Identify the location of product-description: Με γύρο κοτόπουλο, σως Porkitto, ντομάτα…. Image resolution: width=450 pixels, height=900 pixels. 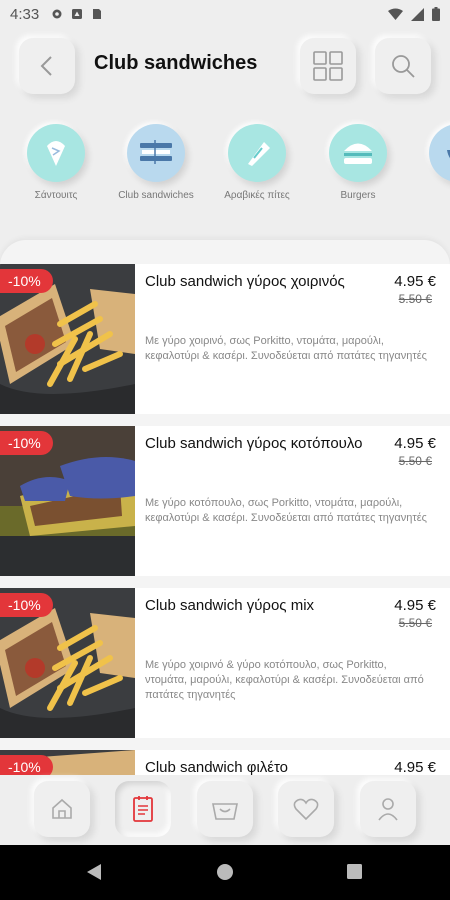
(286, 510).